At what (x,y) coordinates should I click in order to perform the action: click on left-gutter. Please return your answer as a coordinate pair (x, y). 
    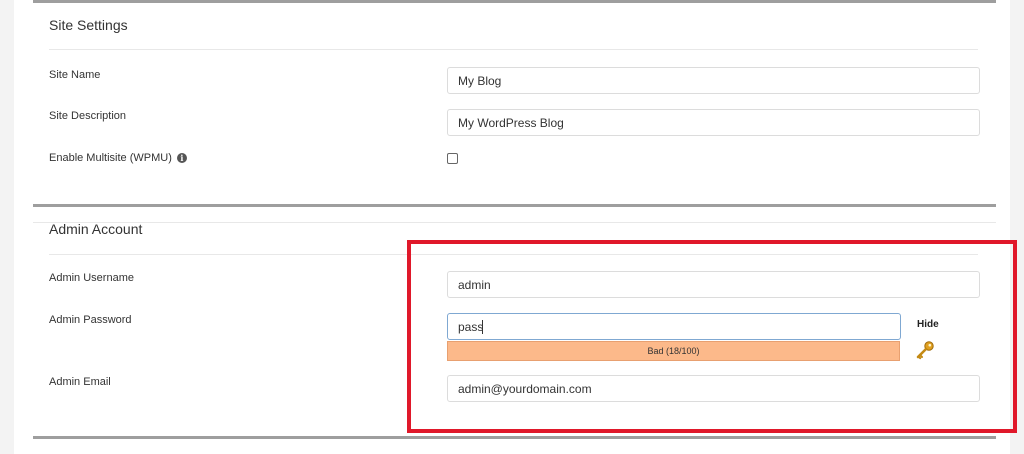
    Looking at the image, I should click on (7, 227).